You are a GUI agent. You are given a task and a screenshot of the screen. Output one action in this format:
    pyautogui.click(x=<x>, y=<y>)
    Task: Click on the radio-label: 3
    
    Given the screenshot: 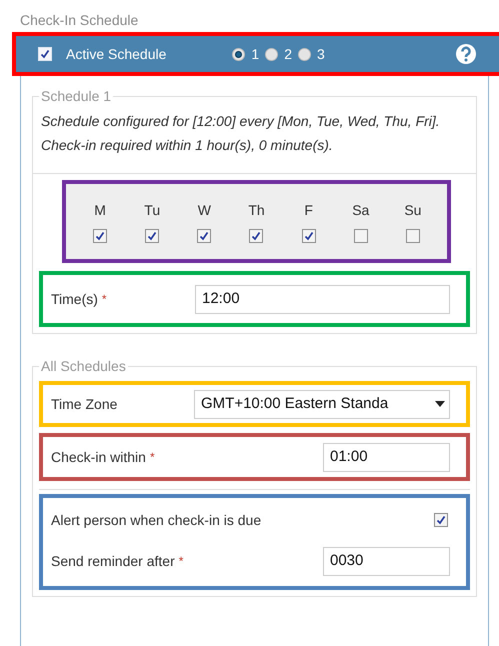 What is the action you would take?
    pyautogui.click(x=321, y=54)
    